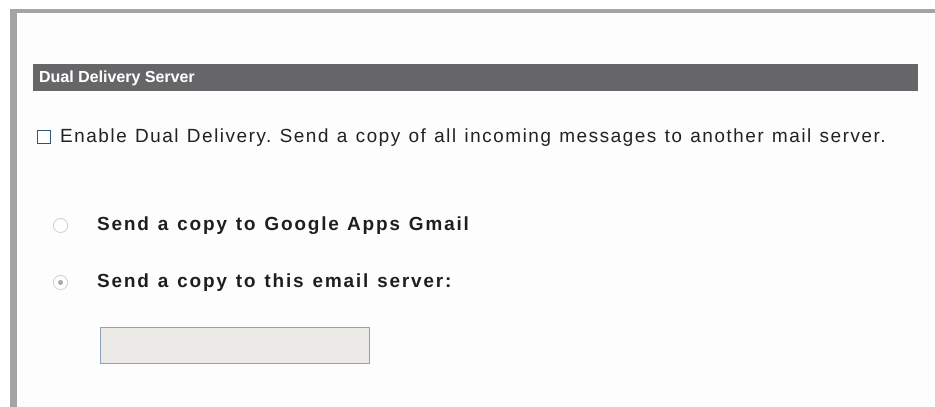 This screenshot has width=935, height=407. I want to click on section-header: Dual Delivery Server, so click(475, 77).